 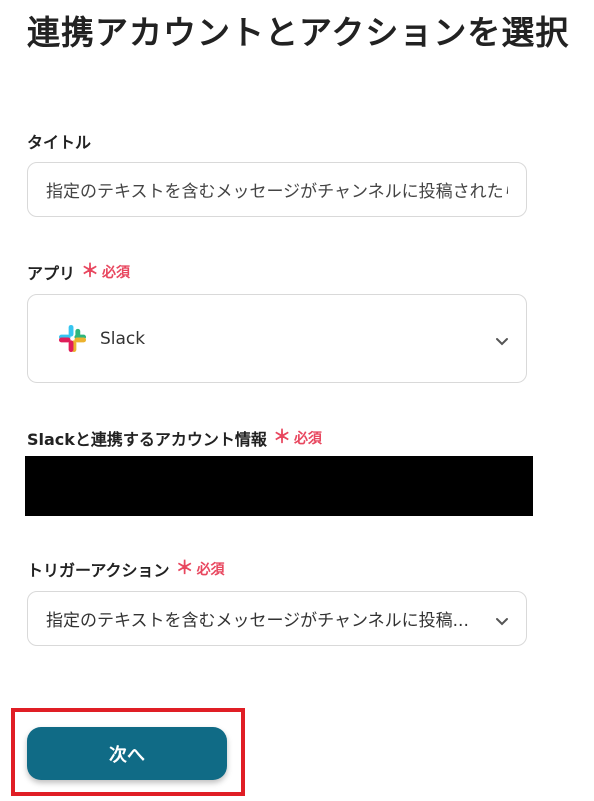 What do you see at coordinates (123, 338) in the screenshot?
I see `app-select-value: Slack` at bounding box center [123, 338].